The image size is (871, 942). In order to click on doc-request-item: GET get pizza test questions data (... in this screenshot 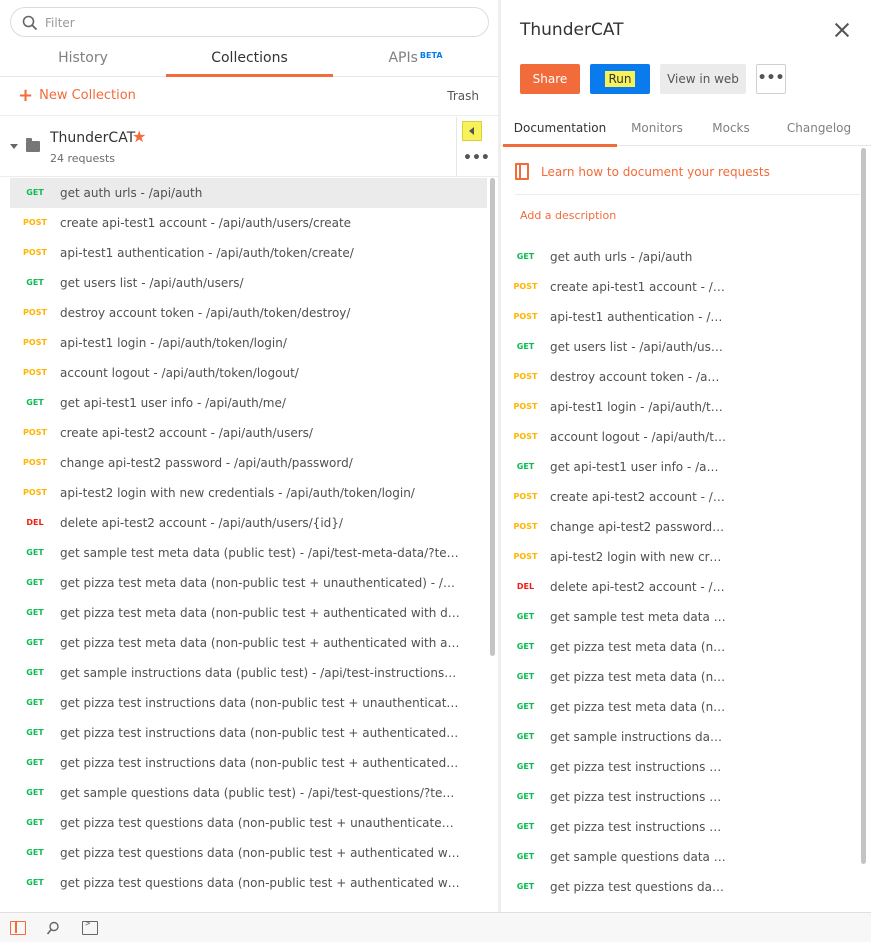, I will do `click(686, 887)`.